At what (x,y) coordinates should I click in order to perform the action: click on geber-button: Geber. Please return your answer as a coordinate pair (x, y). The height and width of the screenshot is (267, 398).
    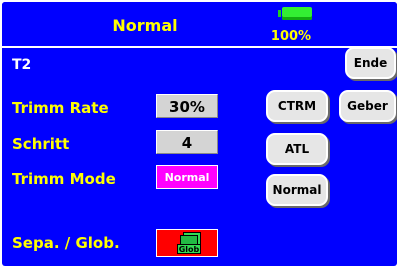
    Looking at the image, I should click on (367, 106).